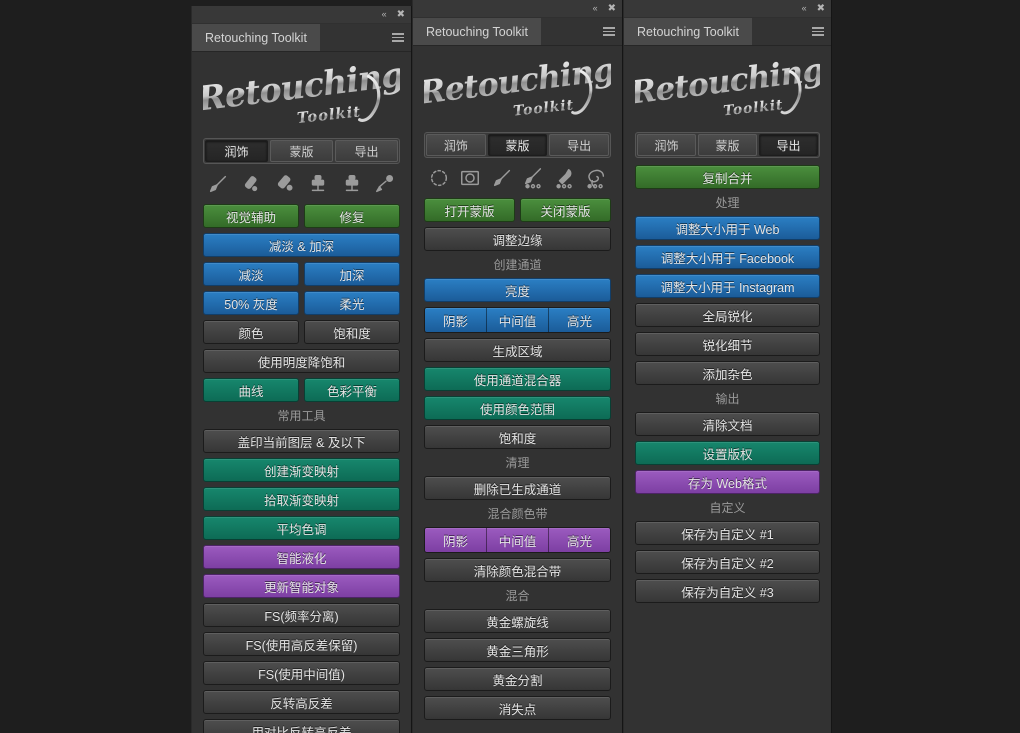 The image size is (1020, 733). Describe the element at coordinates (301, 274) in the screenshot. I see `button-row: 减淡 加深` at that location.